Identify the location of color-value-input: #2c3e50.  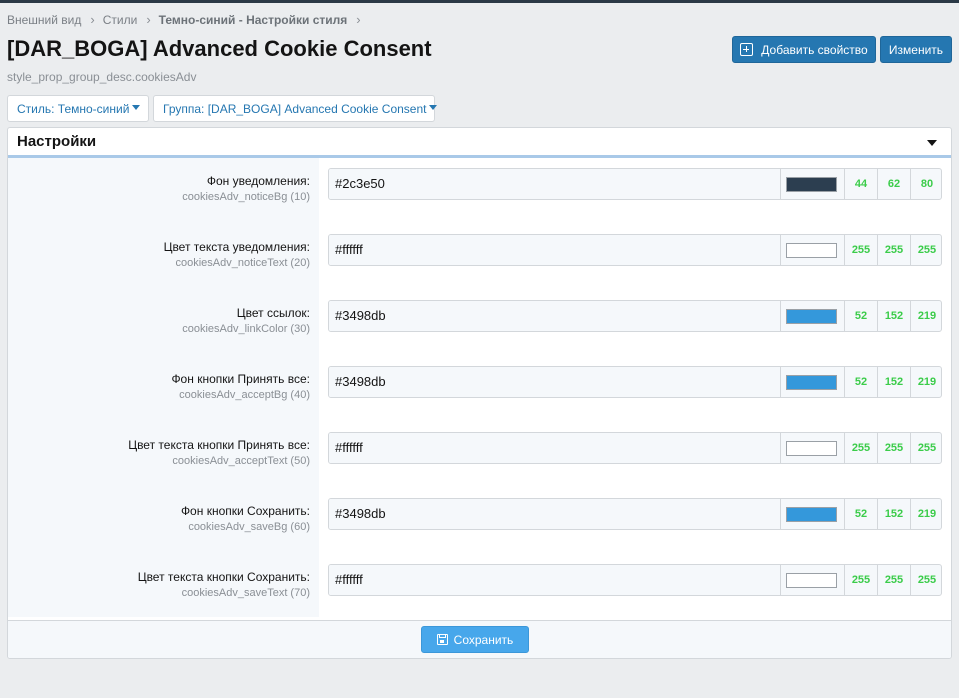
(555, 184).